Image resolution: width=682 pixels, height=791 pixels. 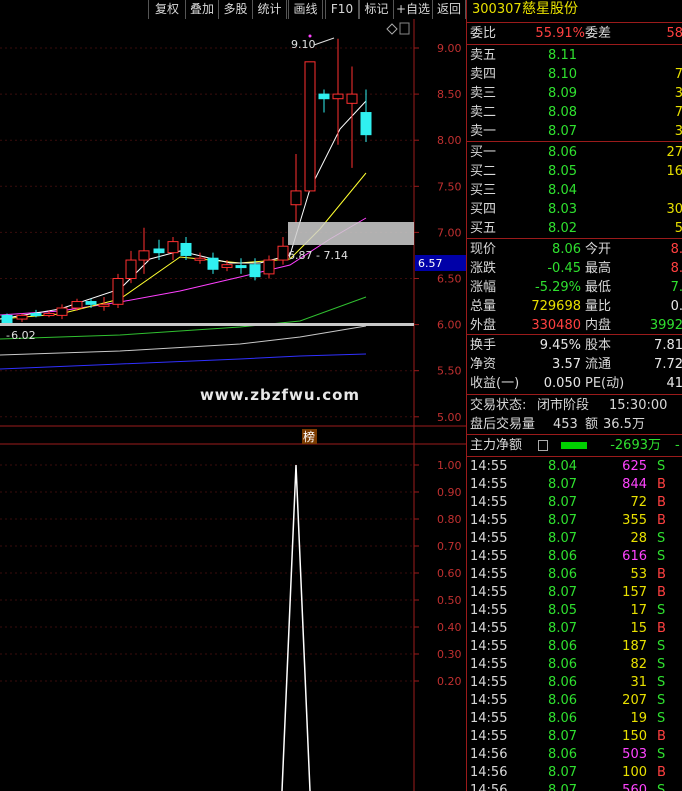 I want to click on tick-volume: 82, so click(x=638, y=664).